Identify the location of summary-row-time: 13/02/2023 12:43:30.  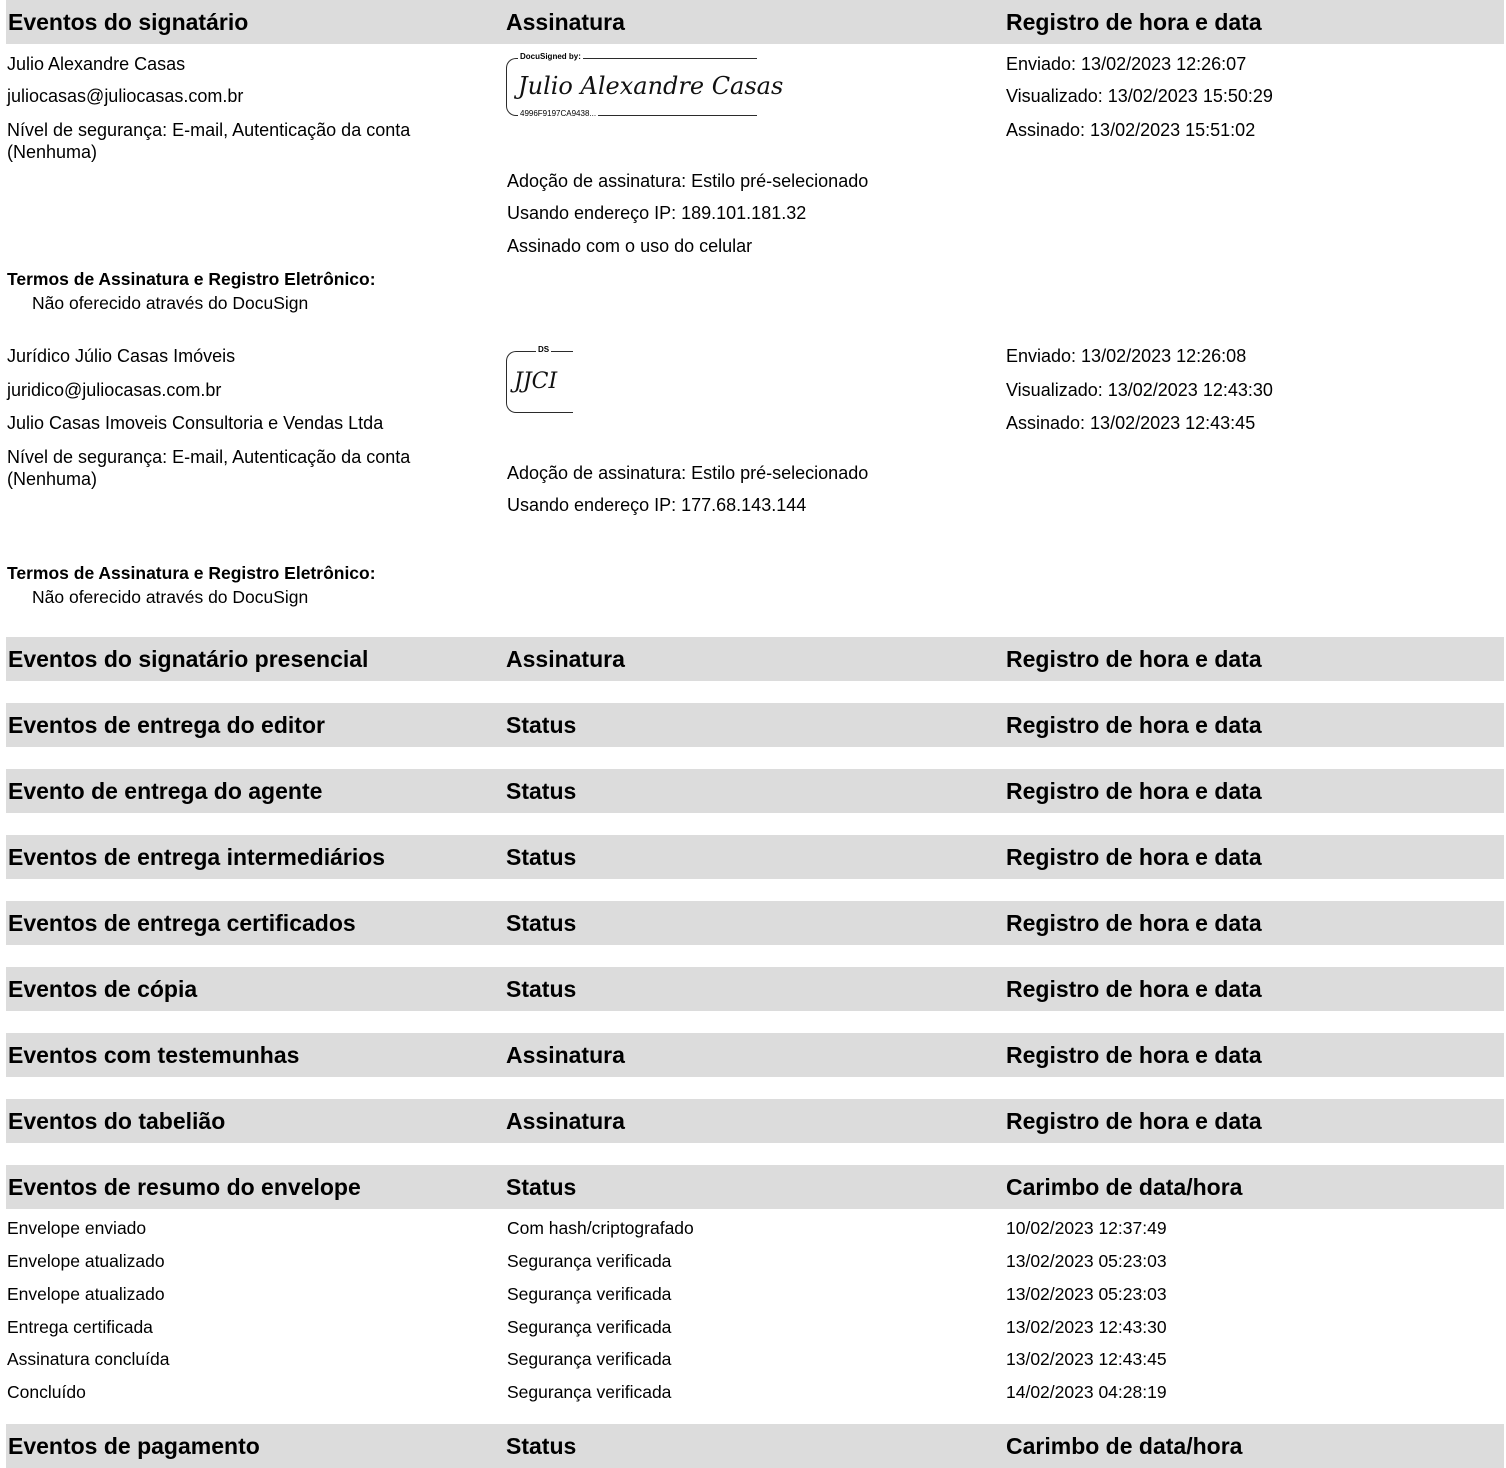
(1086, 1327).